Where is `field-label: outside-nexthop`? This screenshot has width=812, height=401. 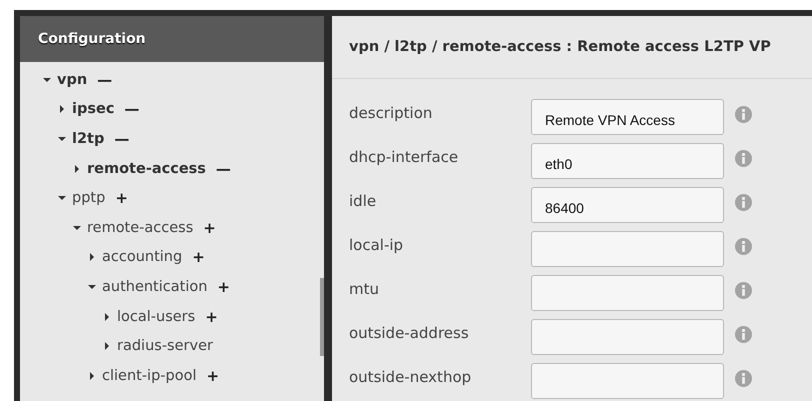 field-label: outside-nexthop is located at coordinates (410, 378).